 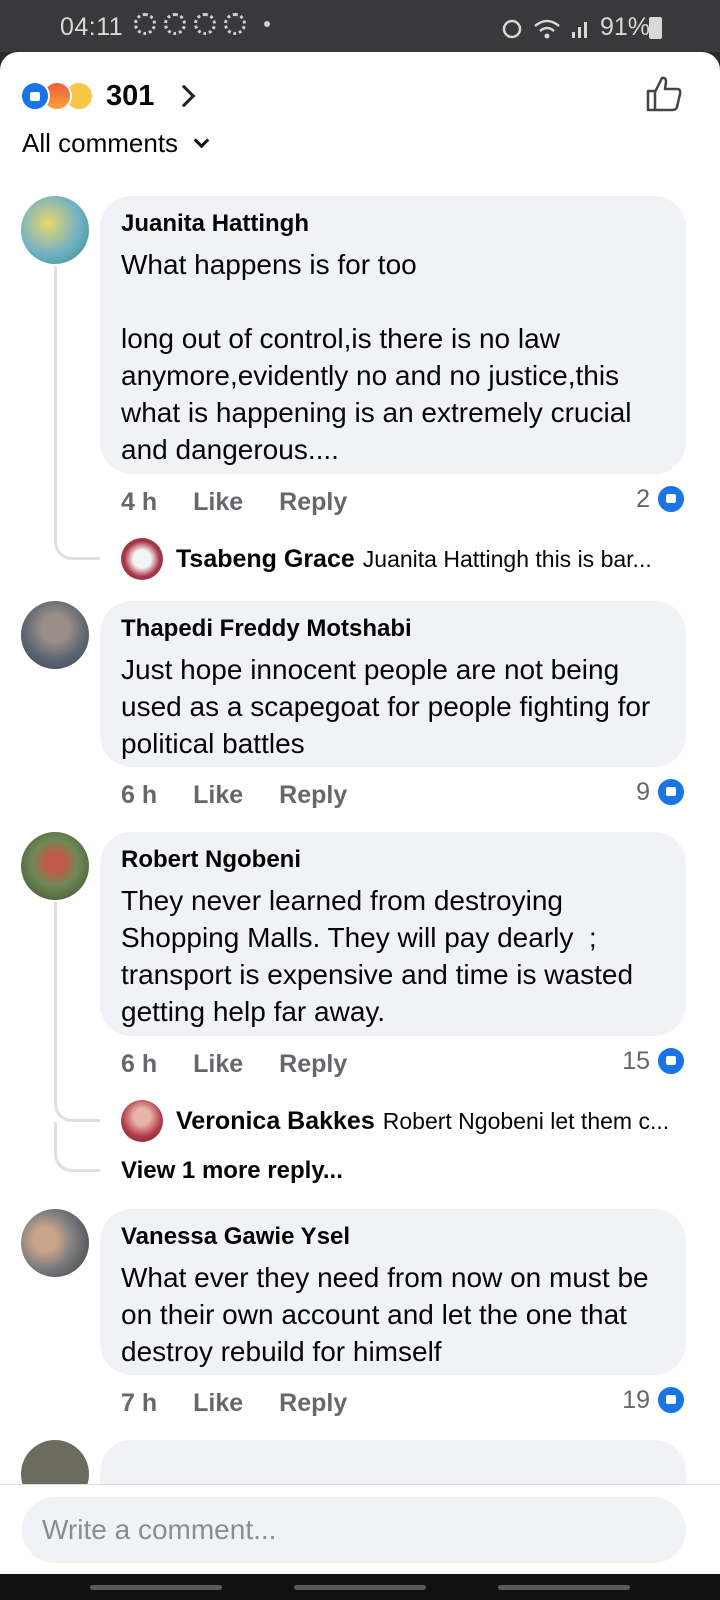 I want to click on comment-filter-dropdown: All comments, so click(x=116, y=143).